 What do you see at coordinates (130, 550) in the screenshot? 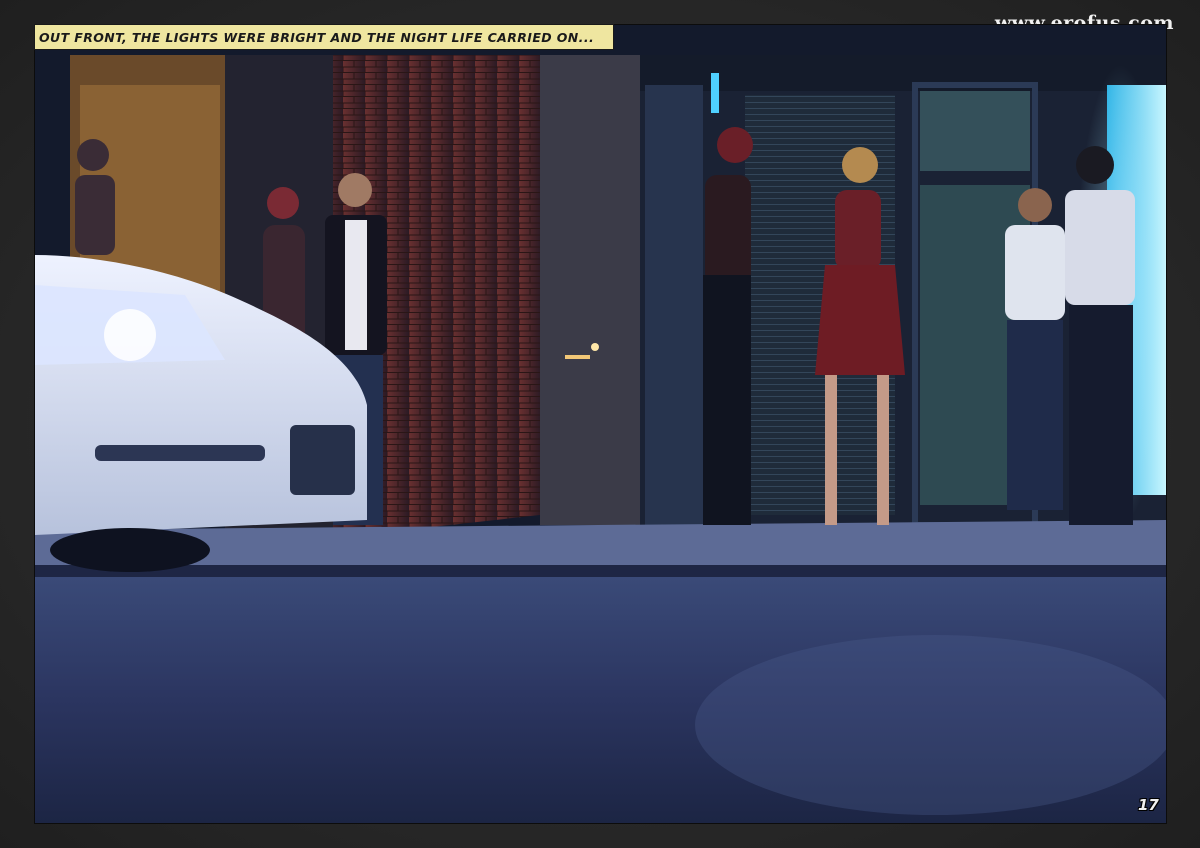
I see `car-wheel` at bounding box center [130, 550].